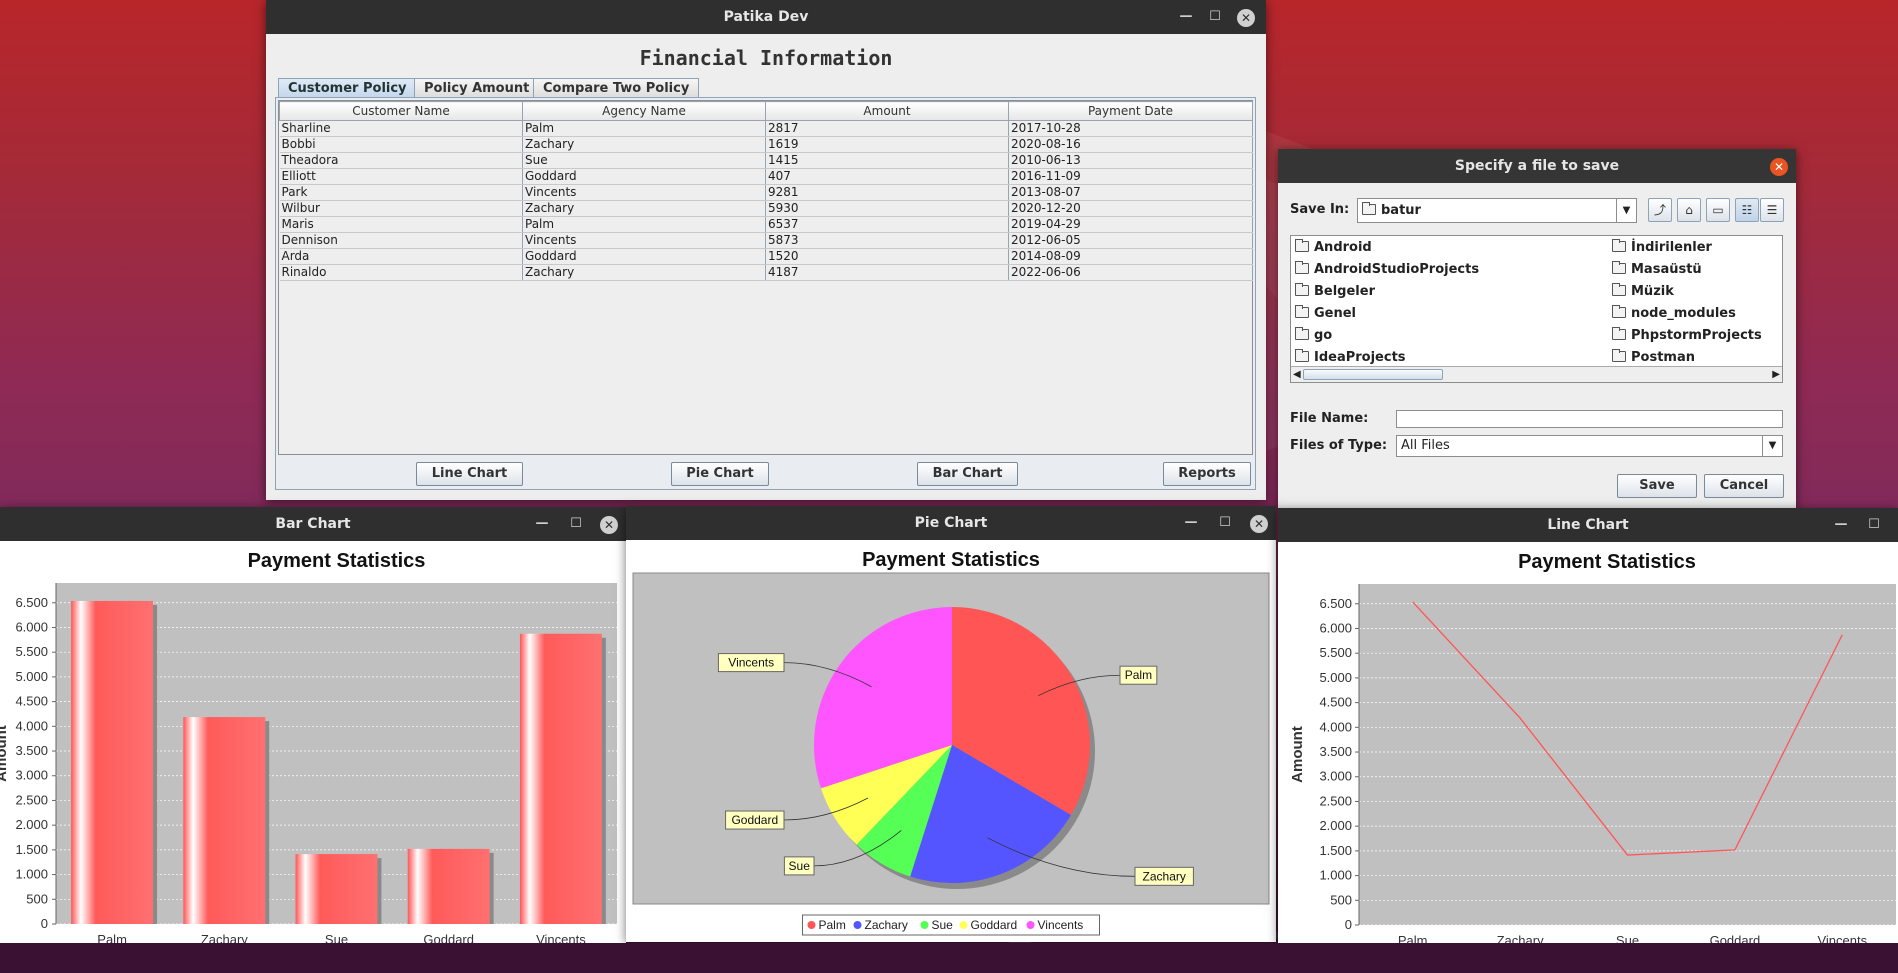 The width and height of the screenshot is (1898, 973). Describe the element at coordinates (887, 160) in the screenshot. I see `table-cell: 1415` at that location.